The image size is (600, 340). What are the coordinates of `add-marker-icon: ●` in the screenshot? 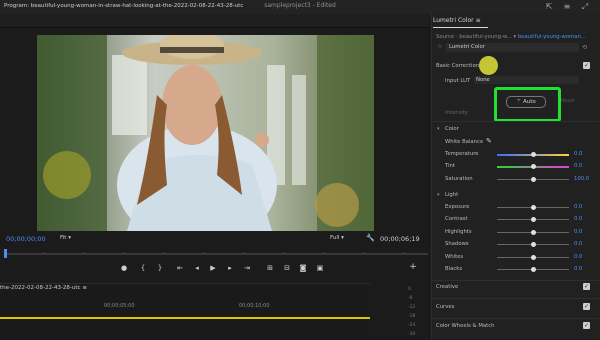 It's located at (124, 268).